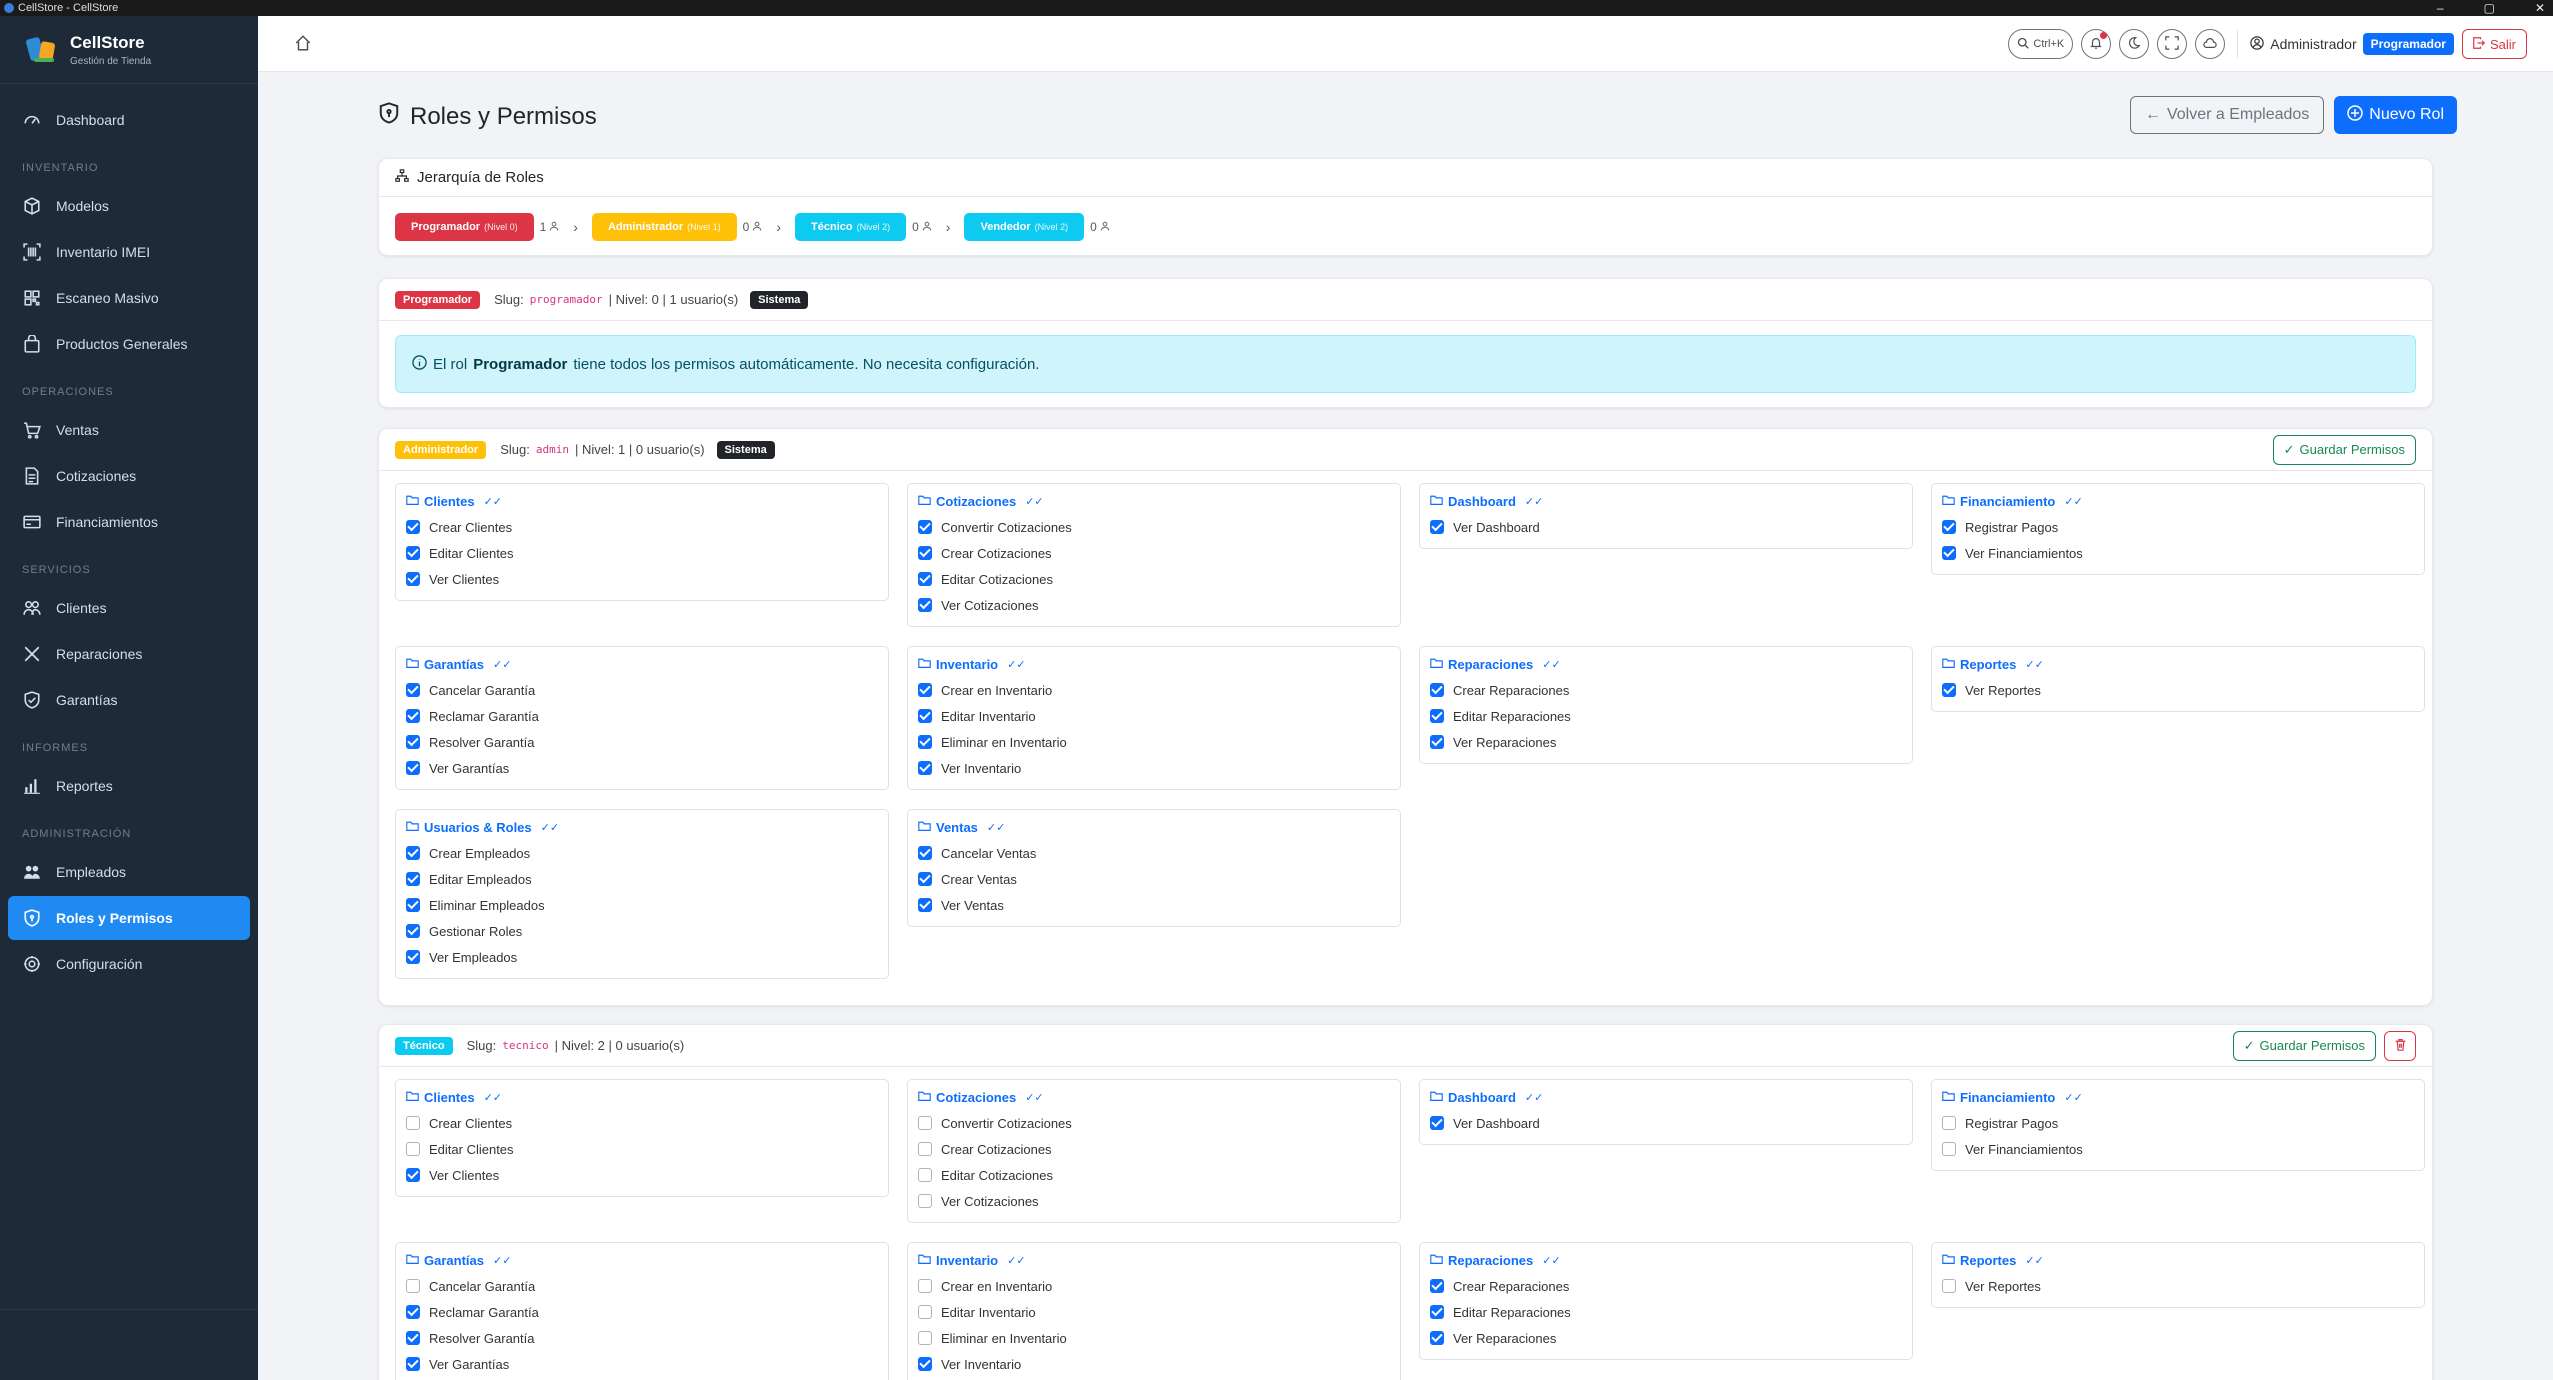 Image resolution: width=2553 pixels, height=1380 pixels. Describe the element at coordinates (129, 344) in the screenshot. I see `sidebar-item-productos-generales: Productos Generales` at that location.